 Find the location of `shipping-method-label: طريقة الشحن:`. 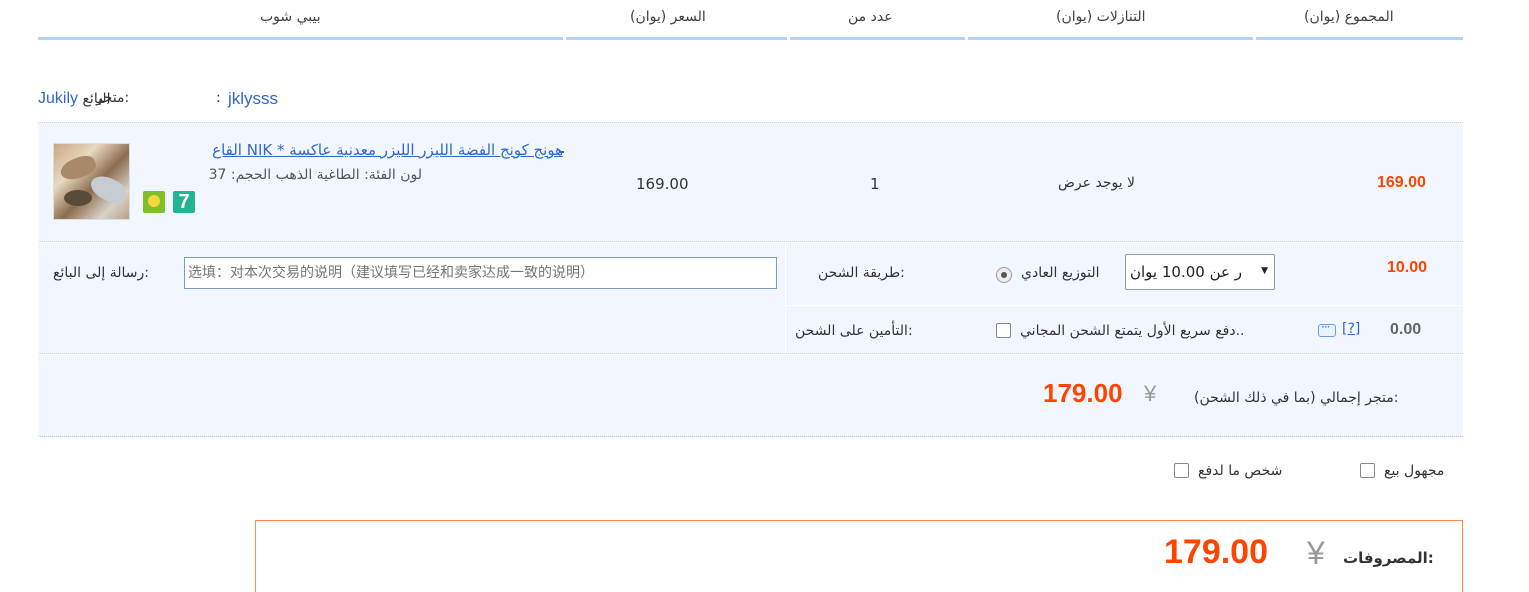

shipping-method-label: طريقة الشحن: is located at coordinates (861, 273).